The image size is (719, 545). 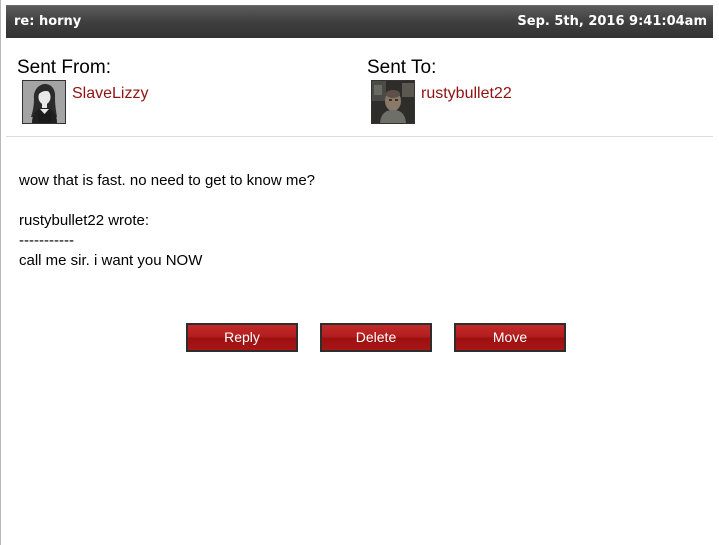 I want to click on female-silhouette-avatar-icon, so click(x=44, y=102).